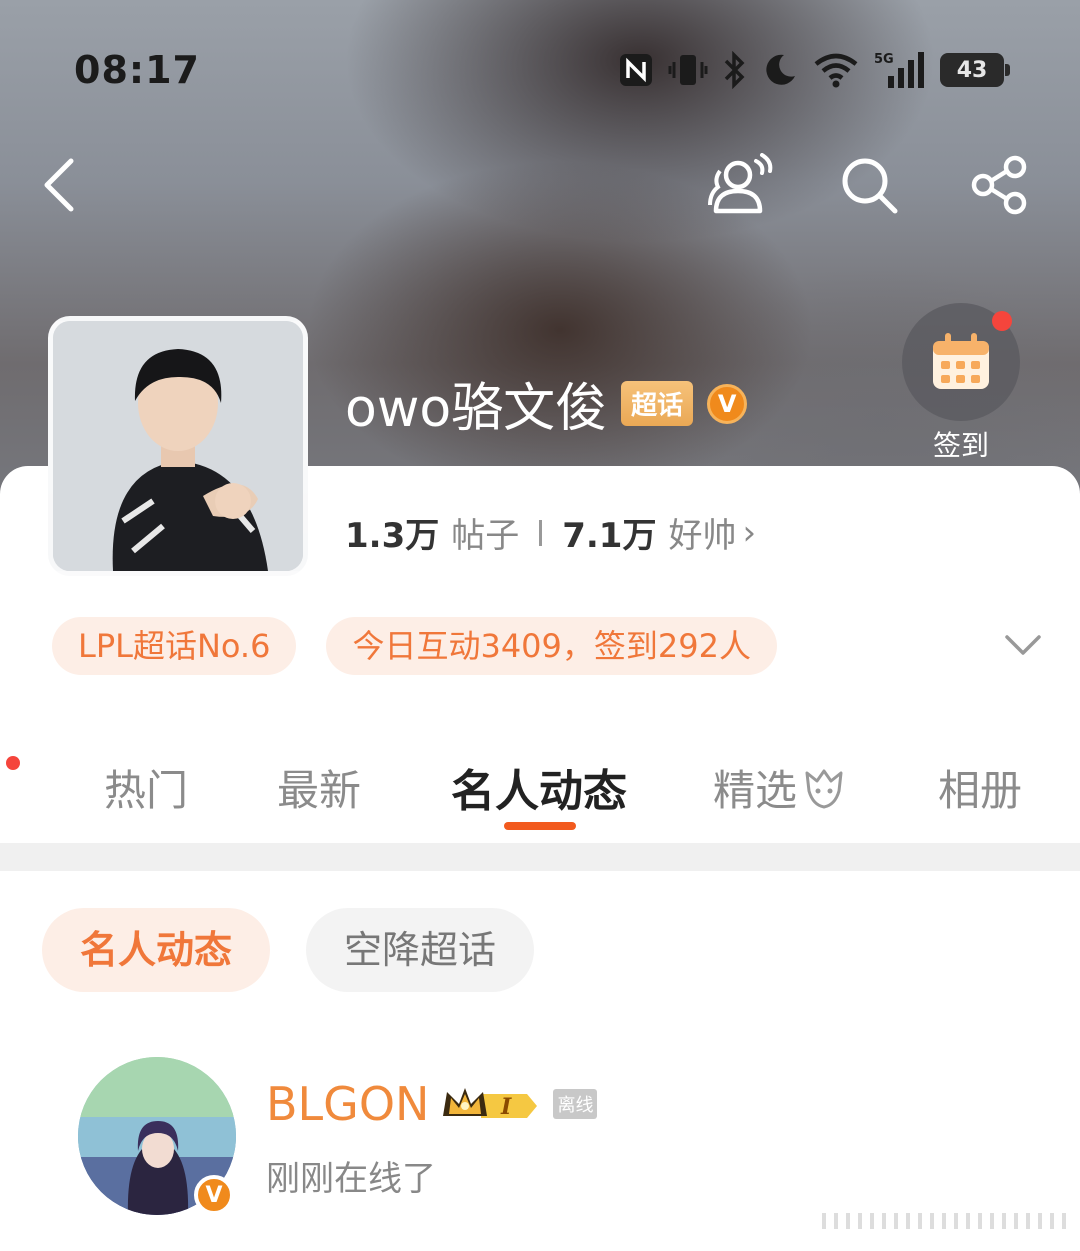 The width and height of the screenshot is (1080, 1251). I want to click on search-button, so click(869, 185).